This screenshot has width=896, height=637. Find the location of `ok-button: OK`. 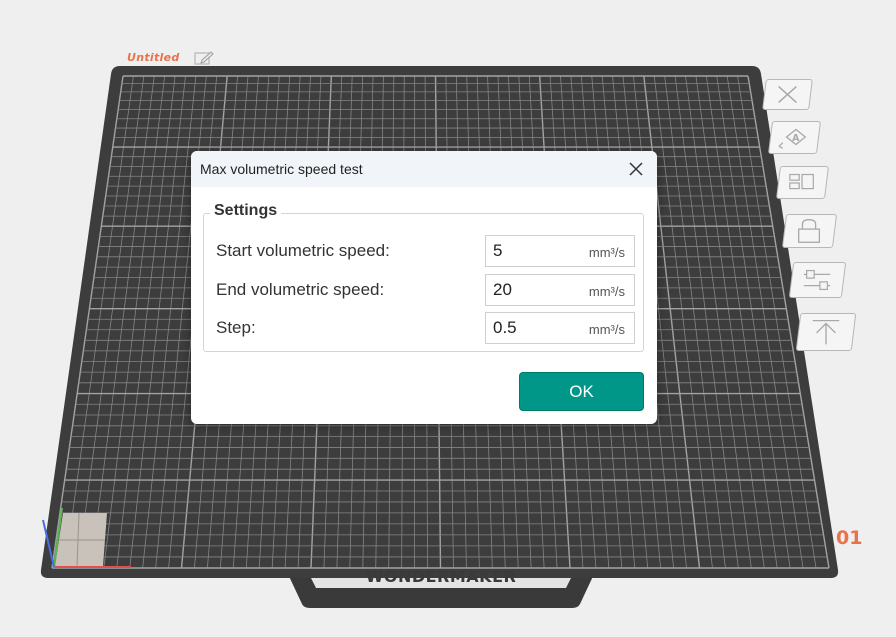

ok-button: OK is located at coordinates (581, 391).